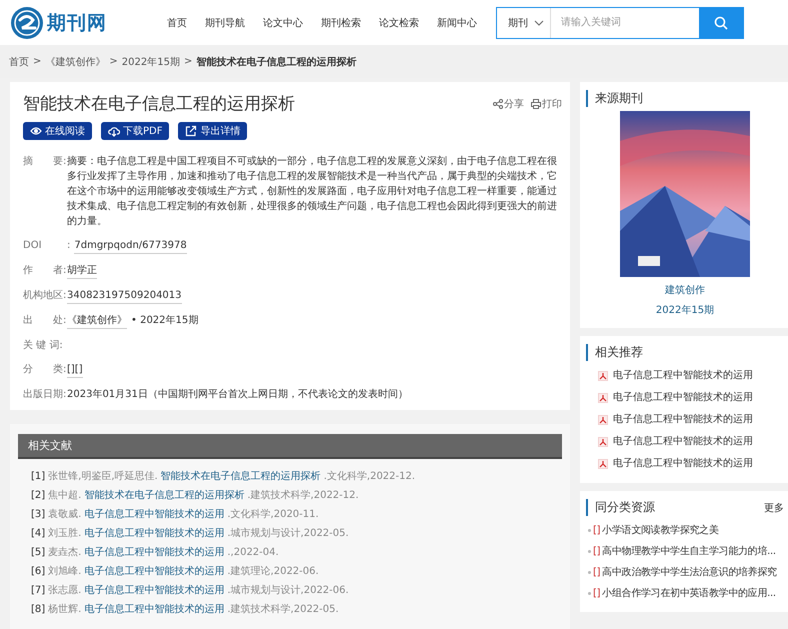  Describe the element at coordinates (273, 515) in the screenshot. I see `reference-source: .文化科学,2020-11.` at that location.